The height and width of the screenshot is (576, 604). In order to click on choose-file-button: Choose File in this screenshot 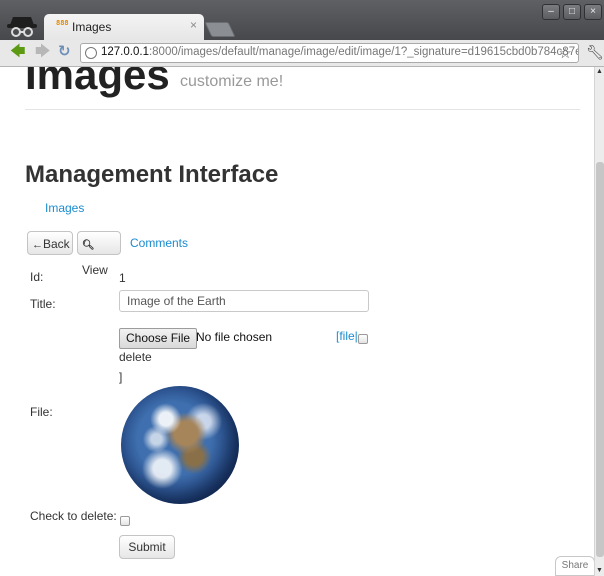, I will do `click(158, 338)`.